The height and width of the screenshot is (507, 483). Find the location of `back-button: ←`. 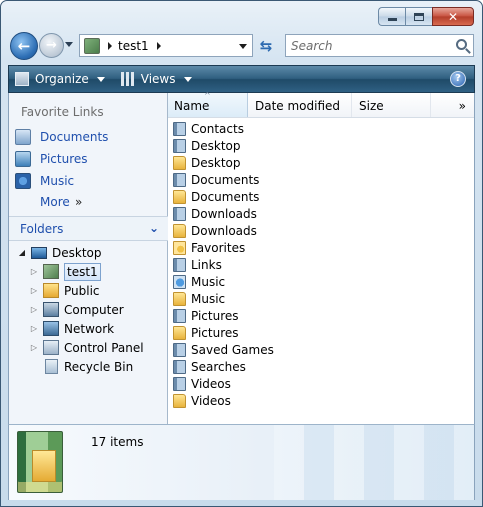

back-button: ← is located at coordinates (24, 46).